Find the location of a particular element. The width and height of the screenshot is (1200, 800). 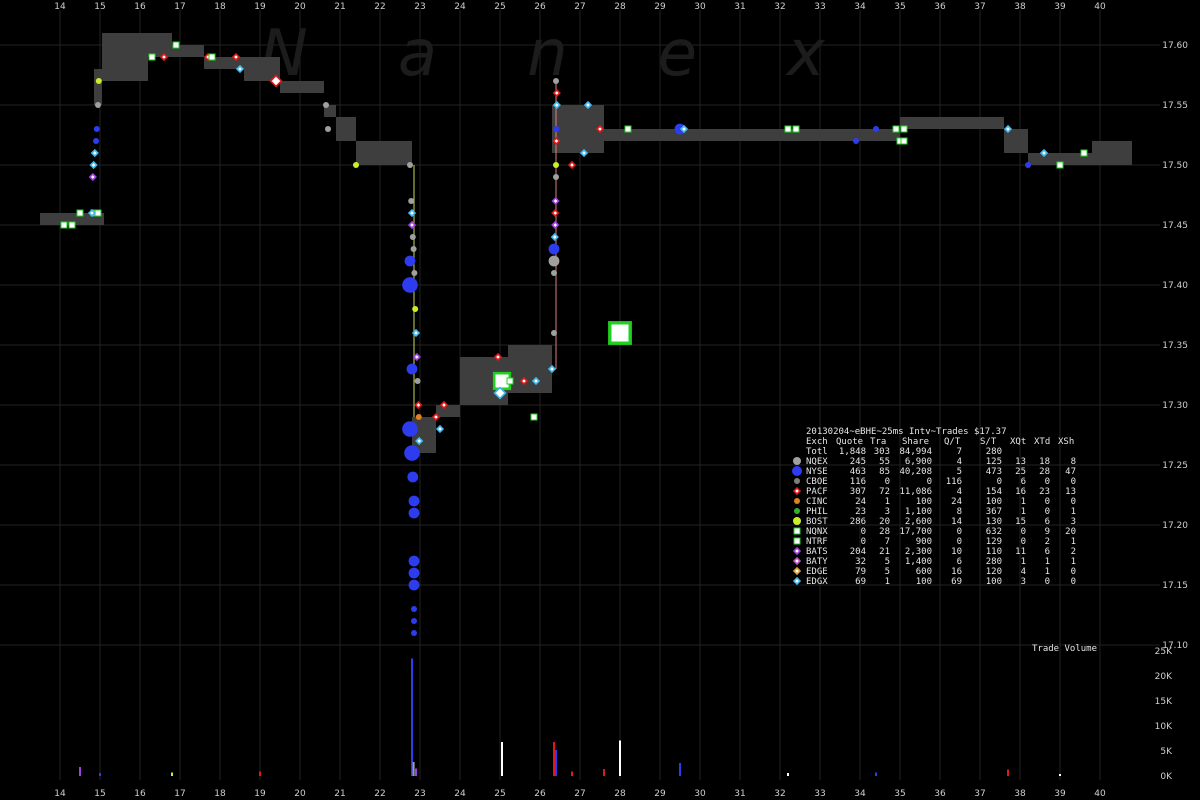

time-tick-label-bottom: 35 is located at coordinates (899, 794).